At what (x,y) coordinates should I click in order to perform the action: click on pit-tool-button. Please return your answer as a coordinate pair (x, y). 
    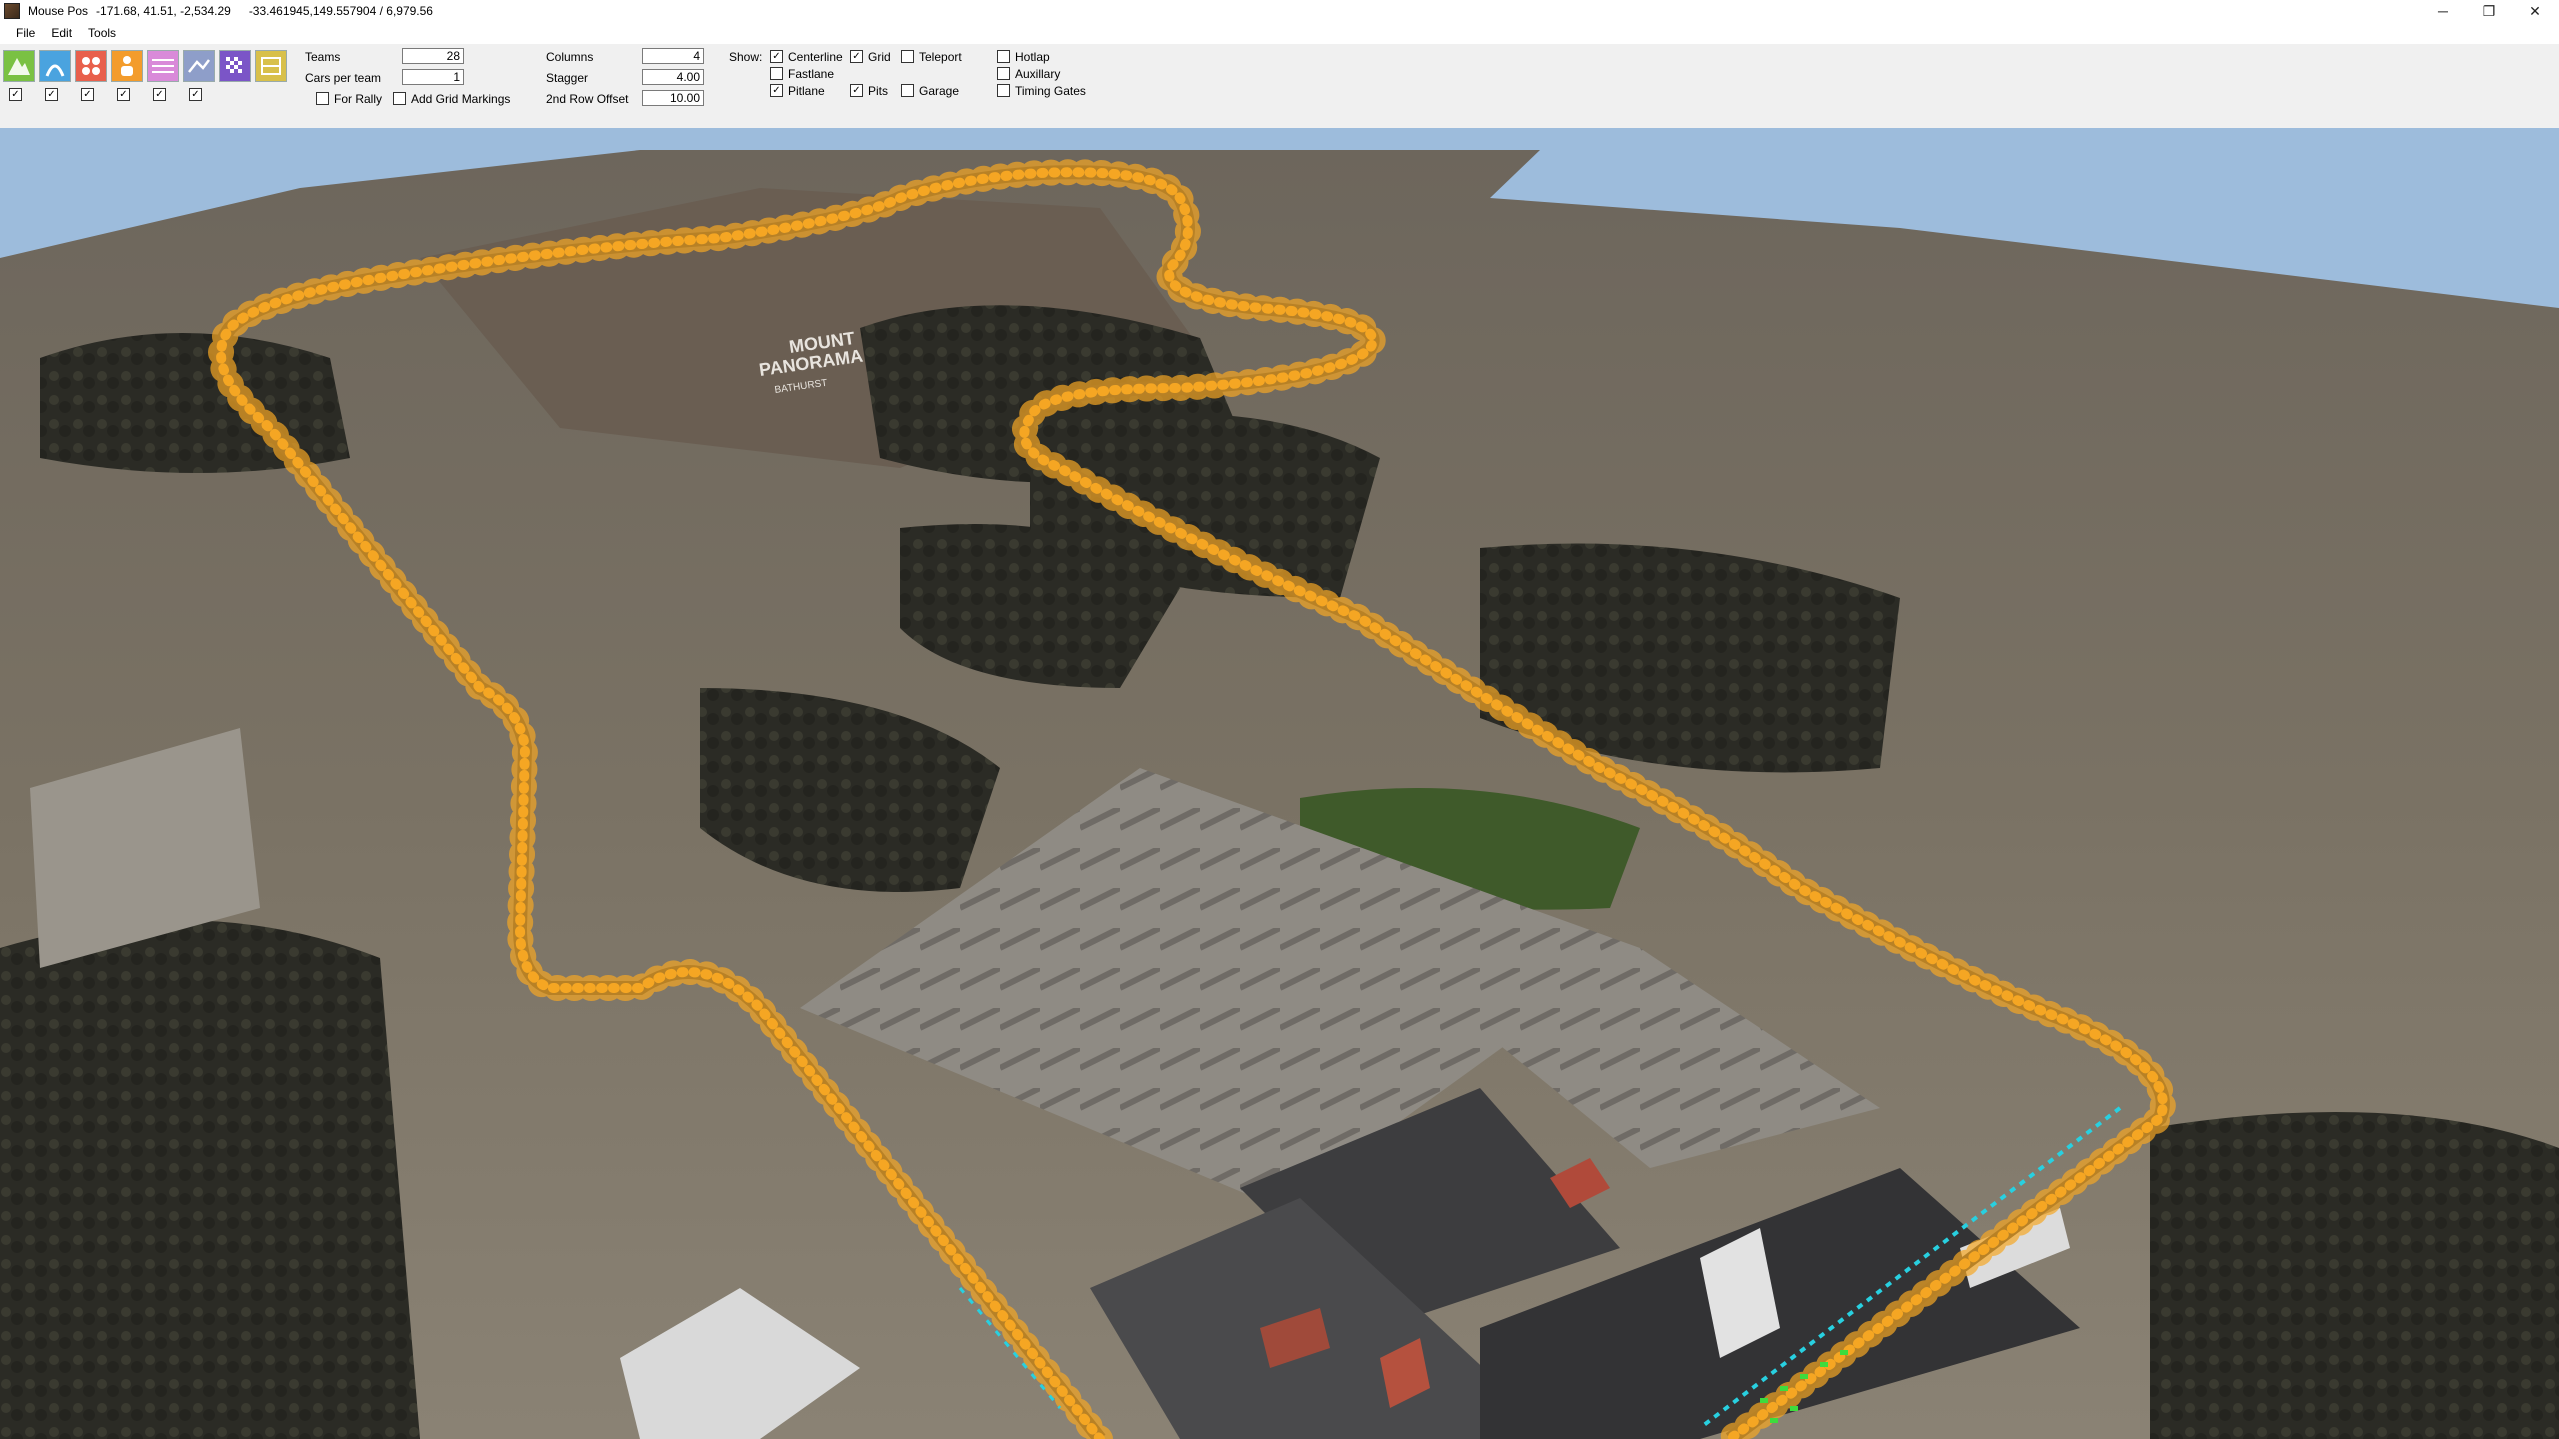
    Looking at the image, I should click on (199, 66).